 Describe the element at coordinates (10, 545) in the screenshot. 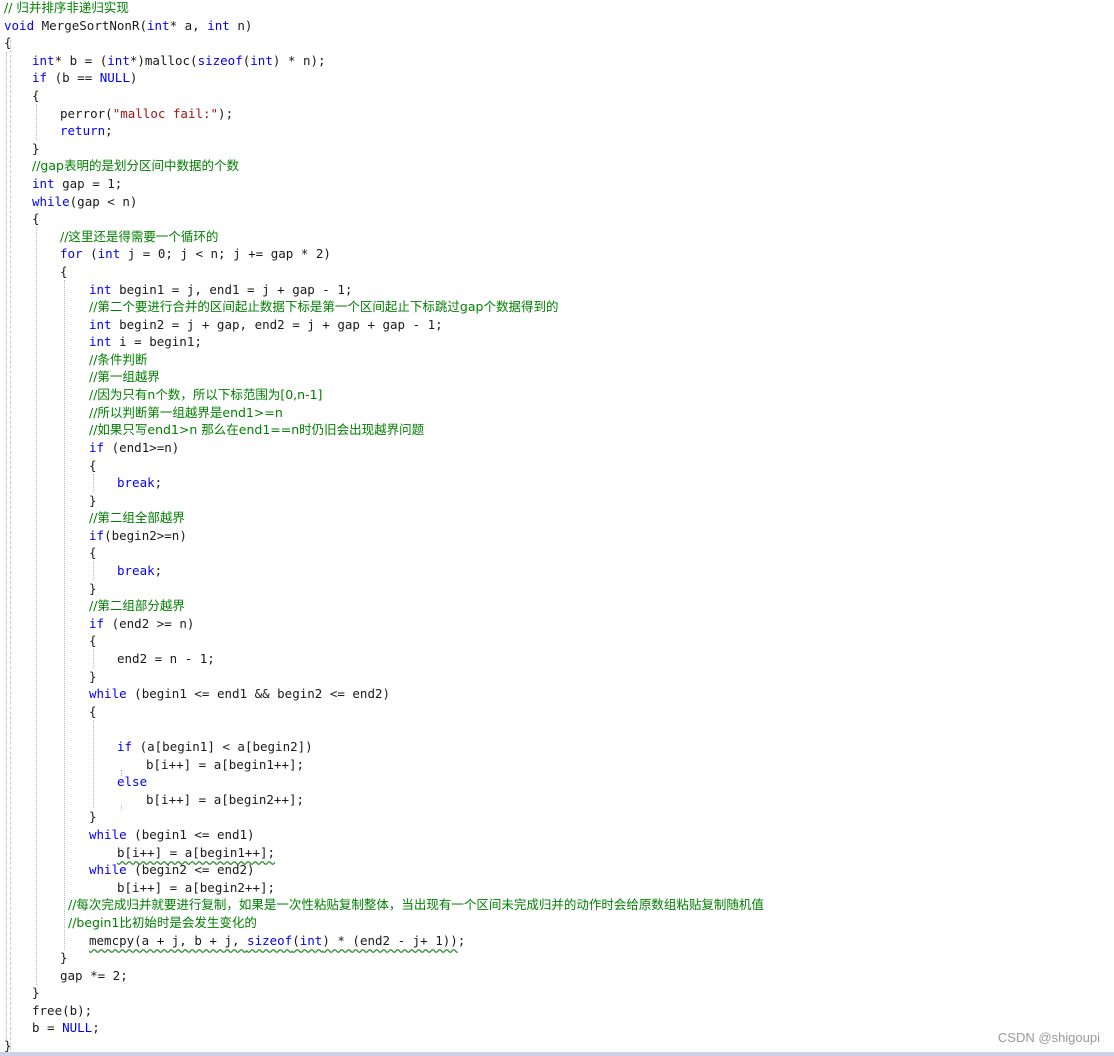

I see `gutter-line` at that location.